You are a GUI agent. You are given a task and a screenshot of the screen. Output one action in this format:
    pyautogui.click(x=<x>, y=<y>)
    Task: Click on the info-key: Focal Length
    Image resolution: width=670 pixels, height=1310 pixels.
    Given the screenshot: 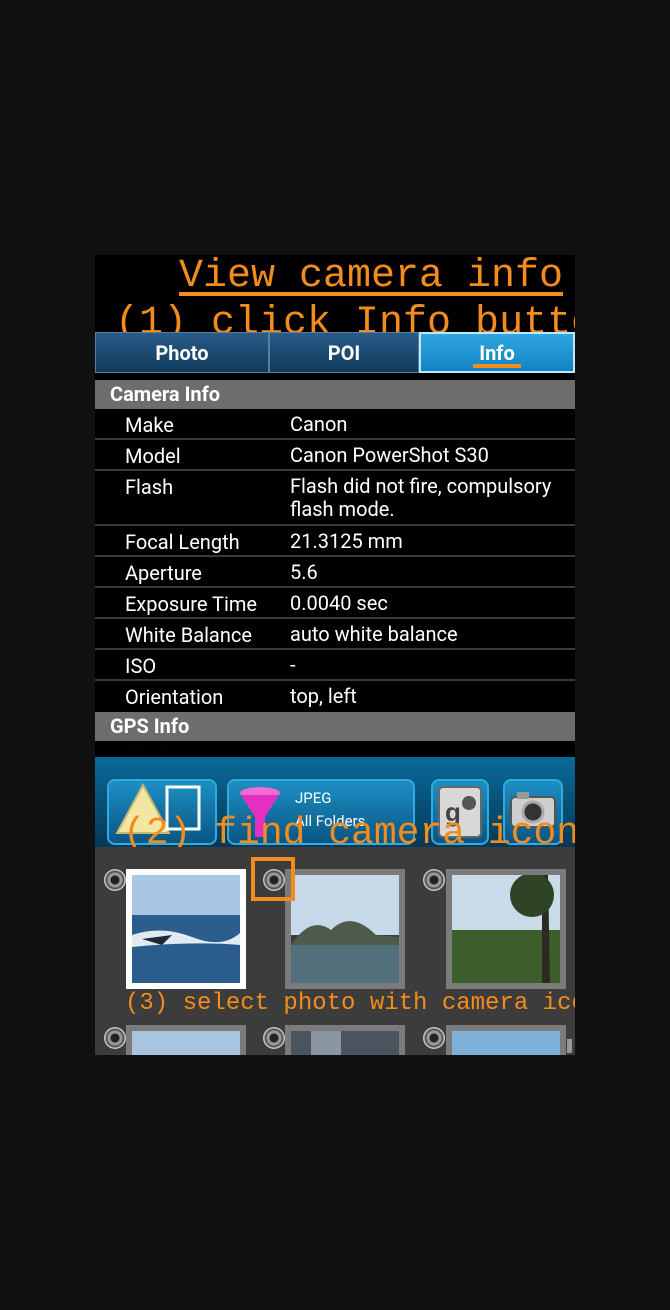 What is the action you would take?
    pyautogui.click(x=182, y=542)
    